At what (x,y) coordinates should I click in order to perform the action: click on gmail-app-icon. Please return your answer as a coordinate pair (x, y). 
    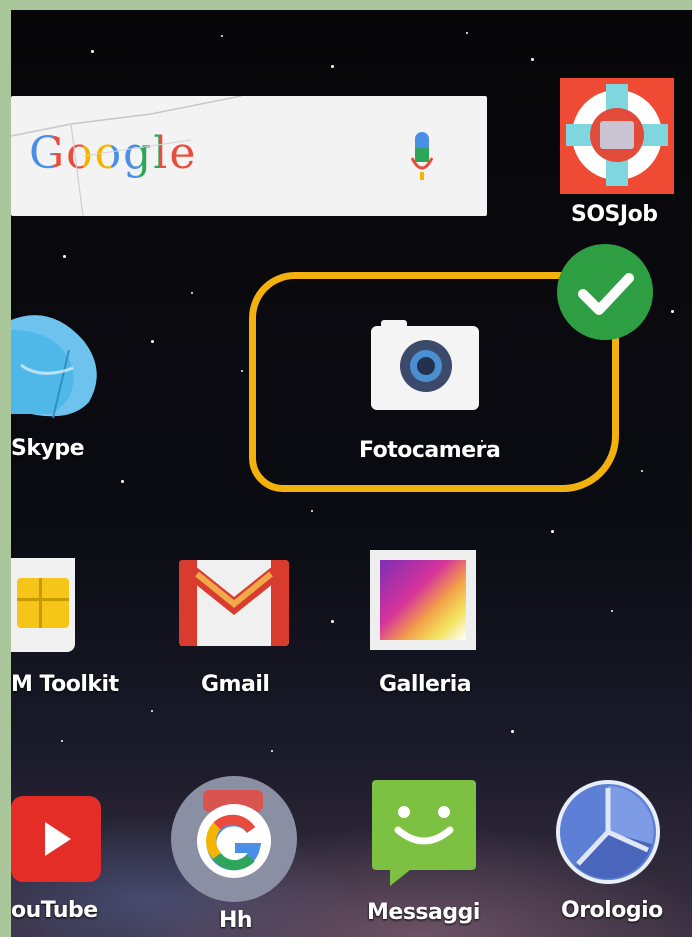
    Looking at the image, I should click on (234, 603).